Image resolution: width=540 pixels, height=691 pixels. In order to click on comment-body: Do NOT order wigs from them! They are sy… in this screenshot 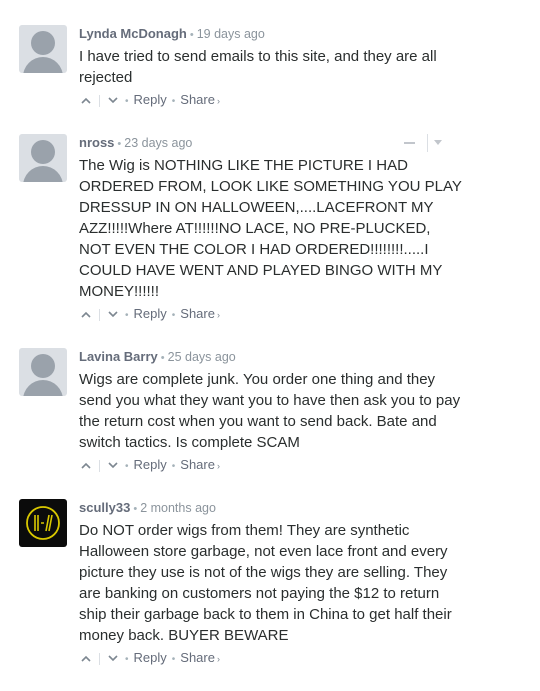, I will do `click(271, 583)`.